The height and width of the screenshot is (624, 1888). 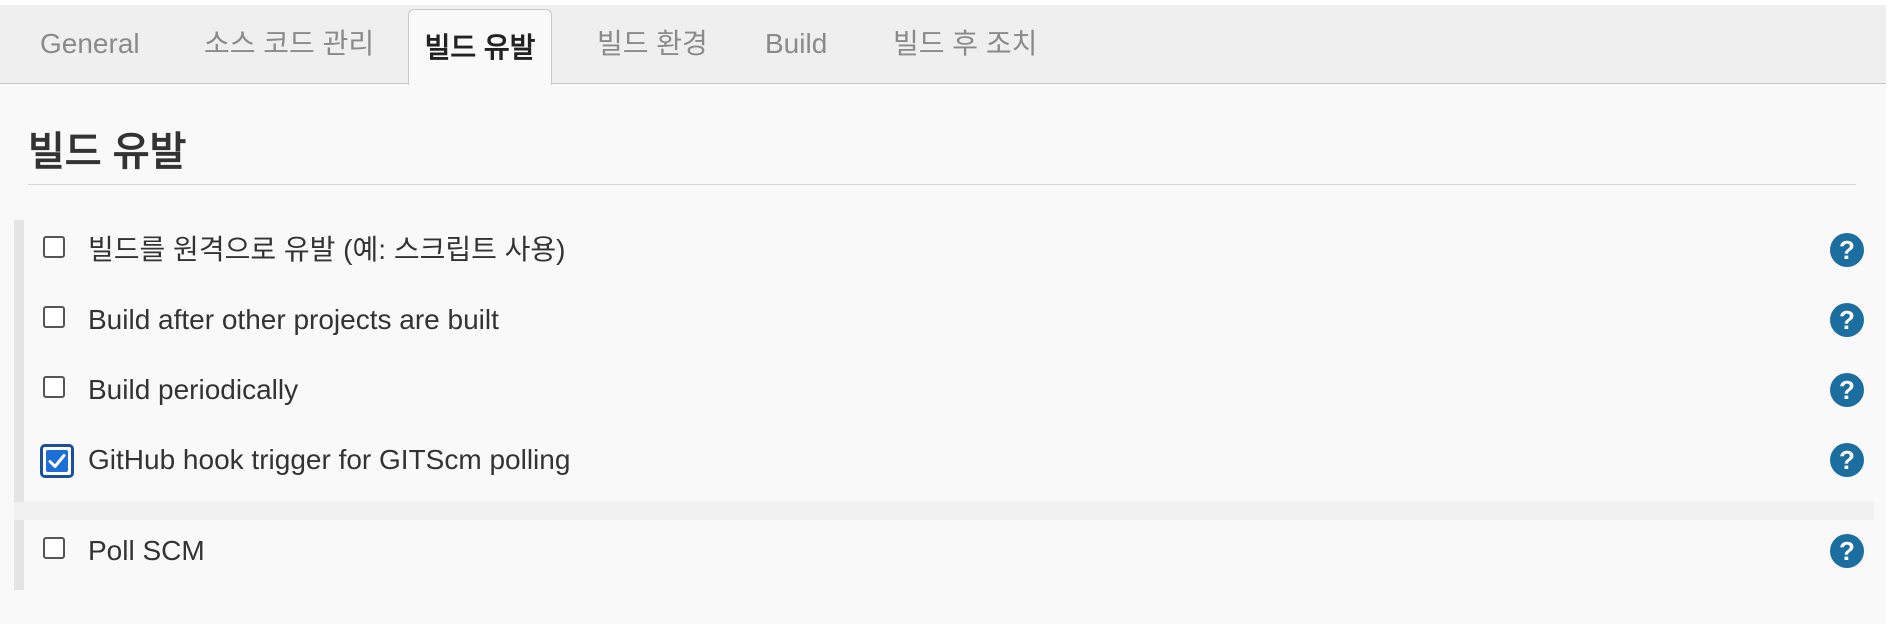 What do you see at coordinates (965, 44) in the screenshot?
I see `tab-post-build-actions: 빌드 후 조치` at bounding box center [965, 44].